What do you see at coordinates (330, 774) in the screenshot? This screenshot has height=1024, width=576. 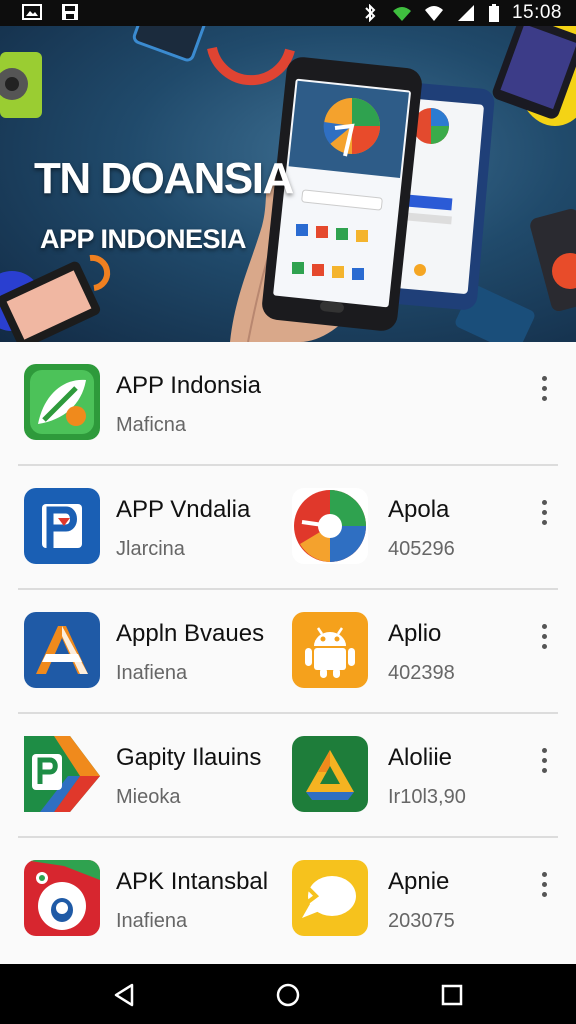 I see `triangle-drive-icon` at bounding box center [330, 774].